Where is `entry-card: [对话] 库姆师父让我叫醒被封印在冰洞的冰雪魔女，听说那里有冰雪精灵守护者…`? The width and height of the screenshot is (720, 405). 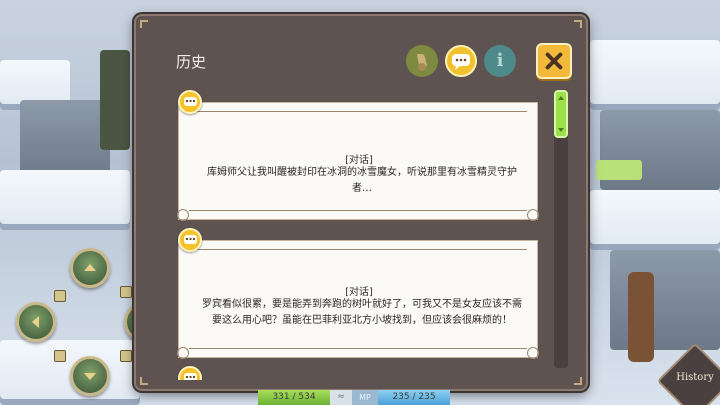
entry-card: [对话] 库姆师父让我叫醒被封印在冰洞的冰雪魔女，听说那里有冰雪精灵守护者… is located at coordinates (358, 161).